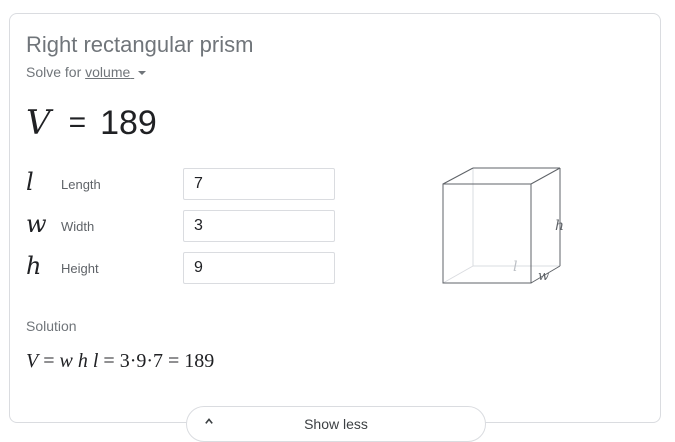  What do you see at coordinates (54, 72) in the screenshot?
I see `solve-for-prefix: Solve for` at bounding box center [54, 72].